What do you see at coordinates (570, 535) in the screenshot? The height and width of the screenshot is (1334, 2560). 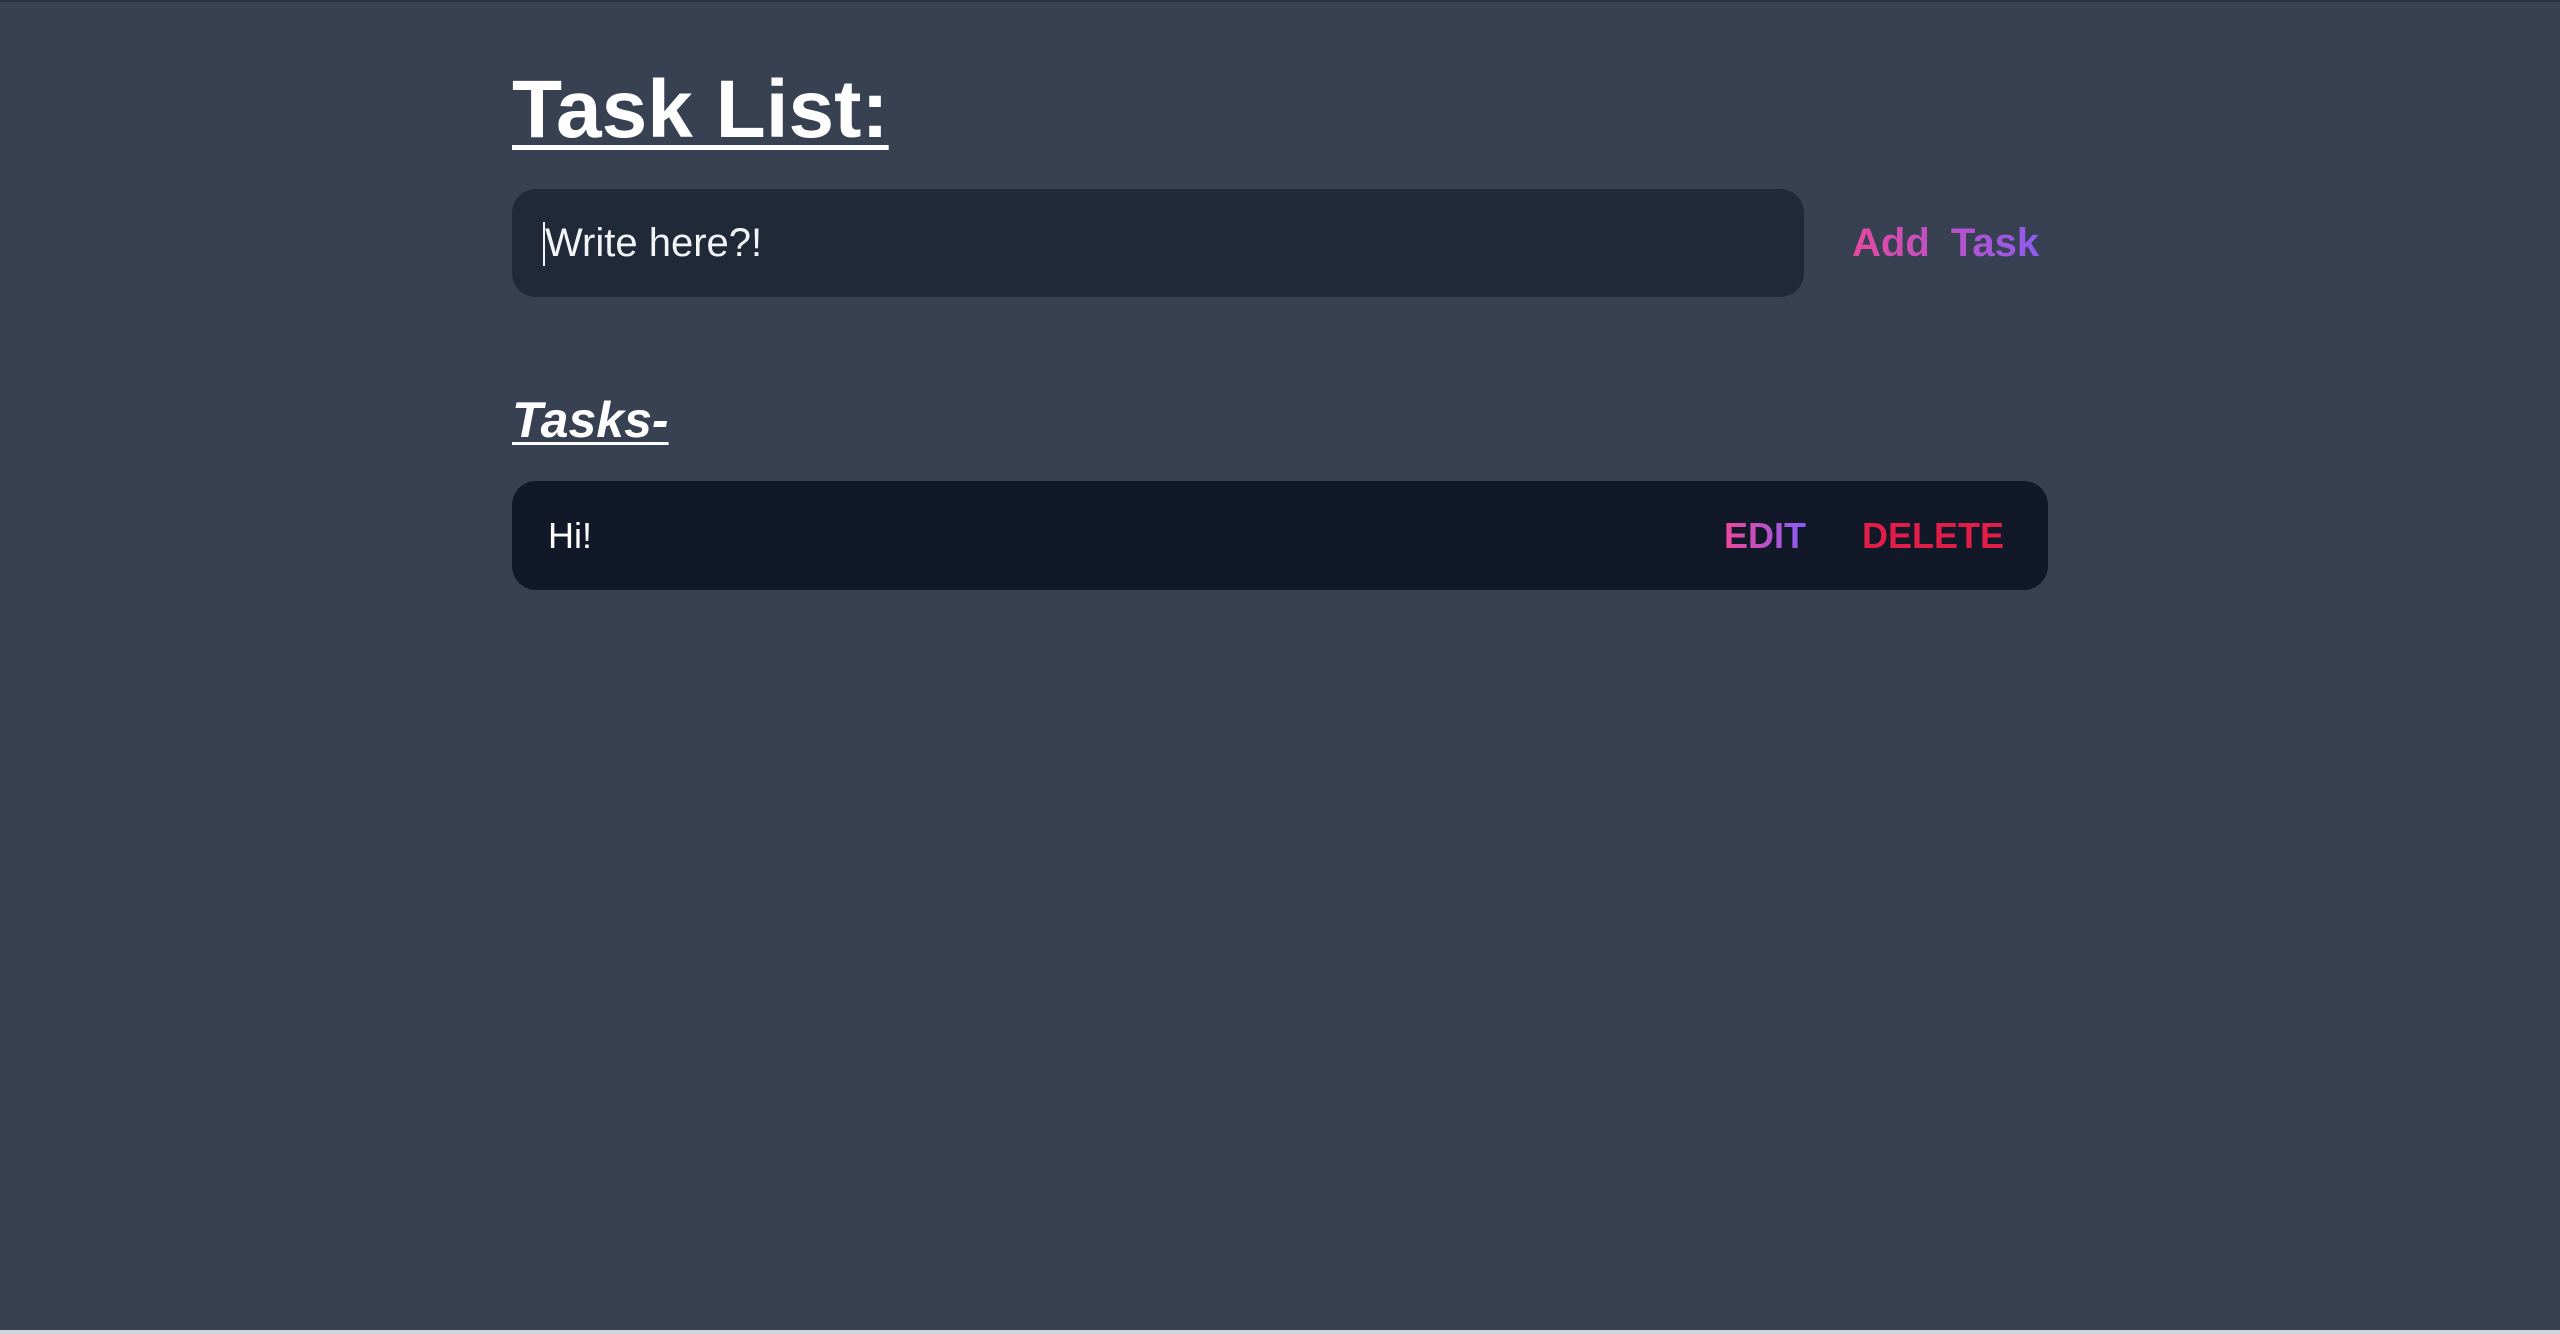 I see `task-text: Hi!` at bounding box center [570, 535].